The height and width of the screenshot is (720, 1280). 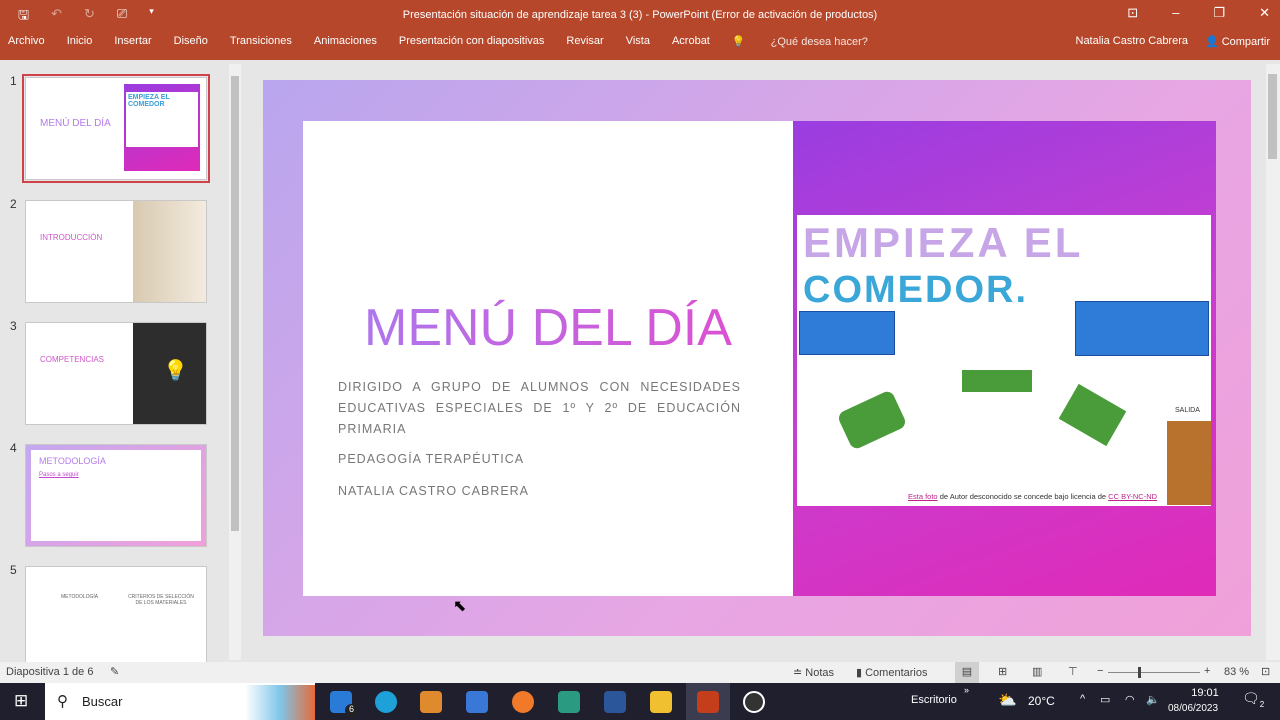 I want to click on slide-title: MENÚ DEL DÍA, so click(x=548, y=328).